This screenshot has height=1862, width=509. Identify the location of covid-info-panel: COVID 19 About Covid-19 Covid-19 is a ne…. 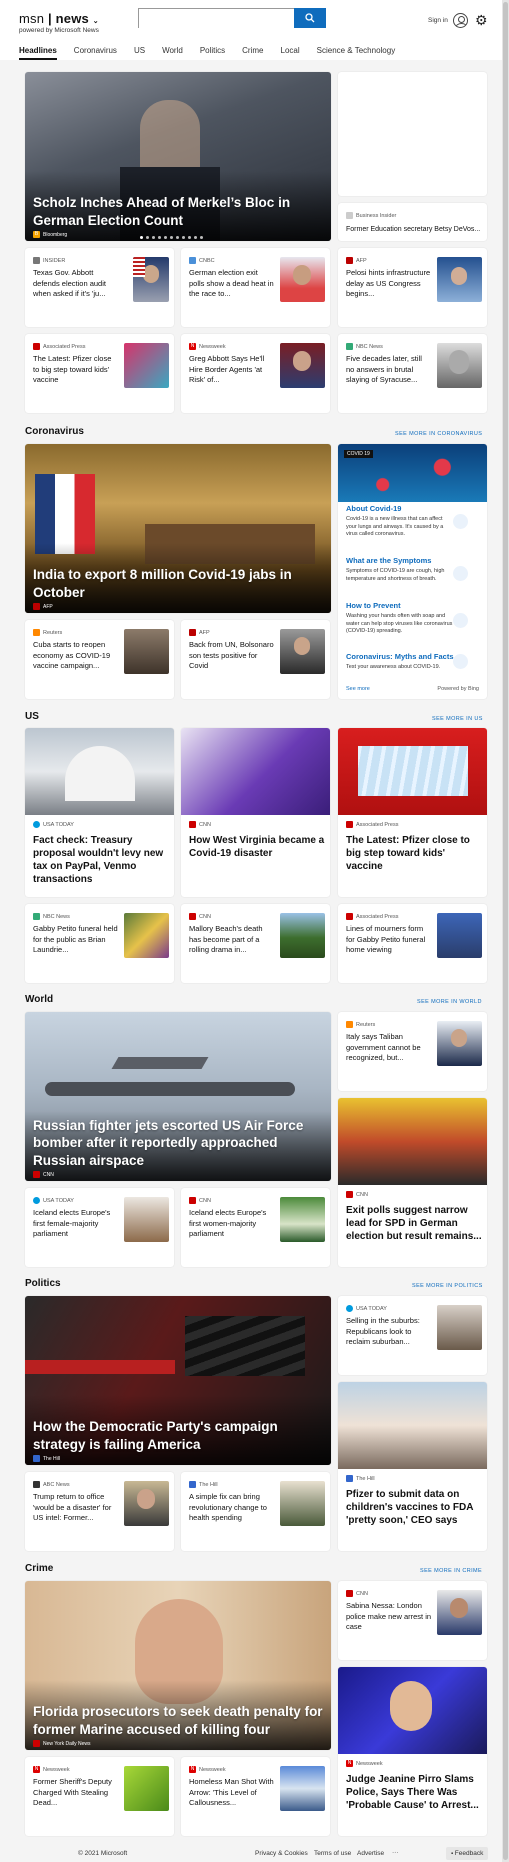
(412, 571).